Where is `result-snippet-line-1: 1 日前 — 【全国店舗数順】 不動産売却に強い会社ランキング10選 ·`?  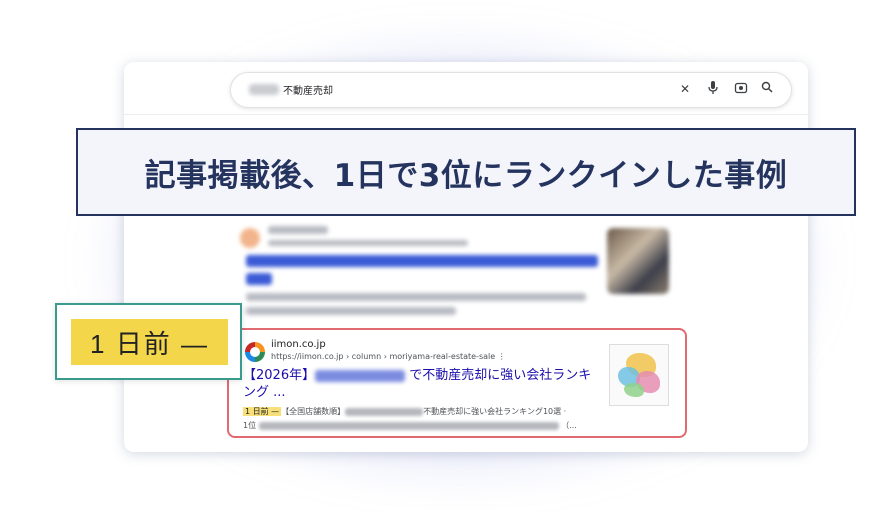 result-snippet-line-1: 1 日前 — 【全国店舗数順】 不動産売却に強い会社ランキング10選 · is located at coordinates (404, 411).